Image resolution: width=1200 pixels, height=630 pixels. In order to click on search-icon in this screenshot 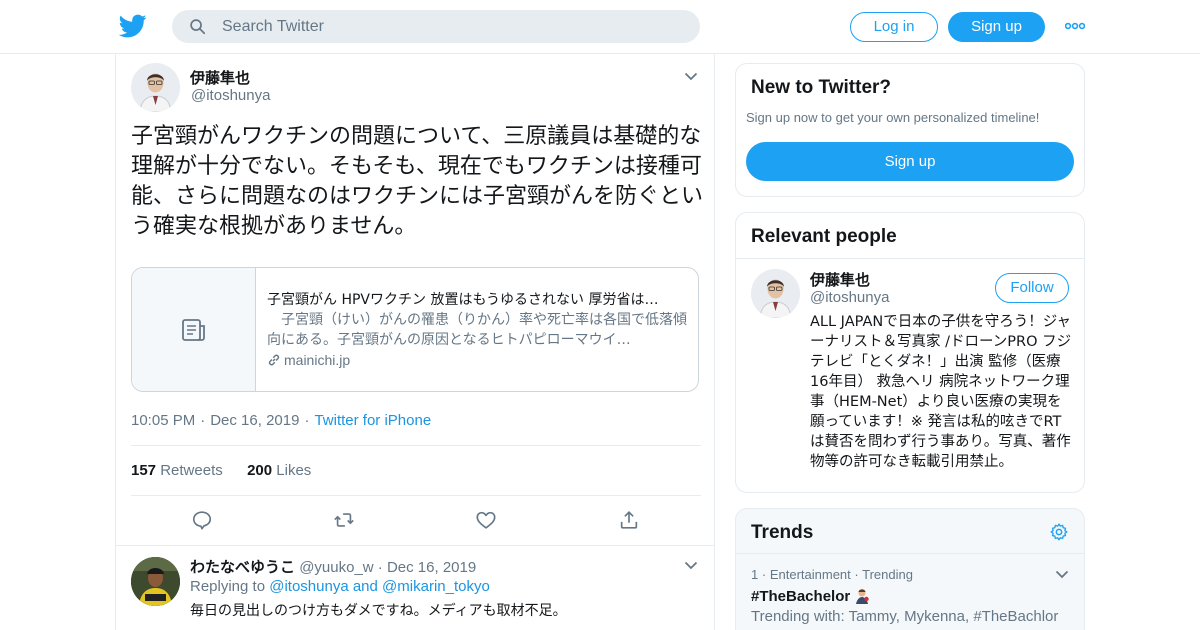, I will do `click(198, 27)`.